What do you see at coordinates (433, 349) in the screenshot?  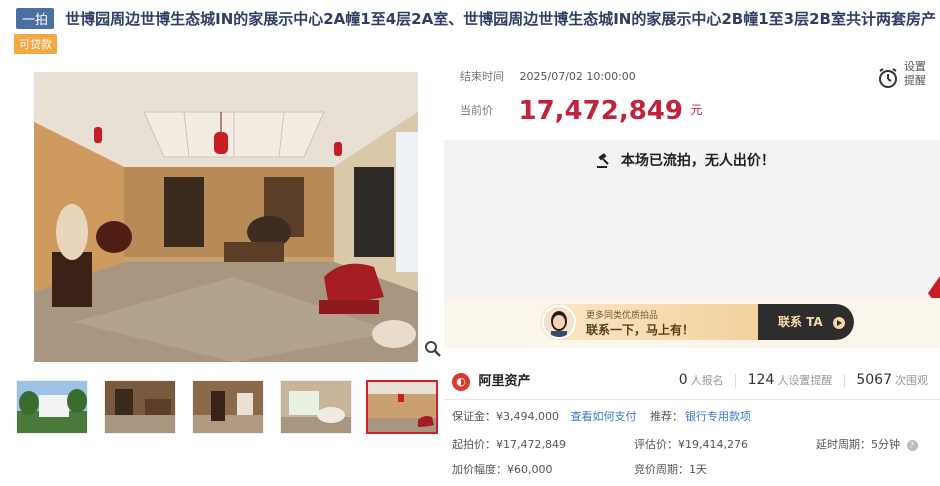 I see `magnifier-icon` at bounding box center [433, 349].